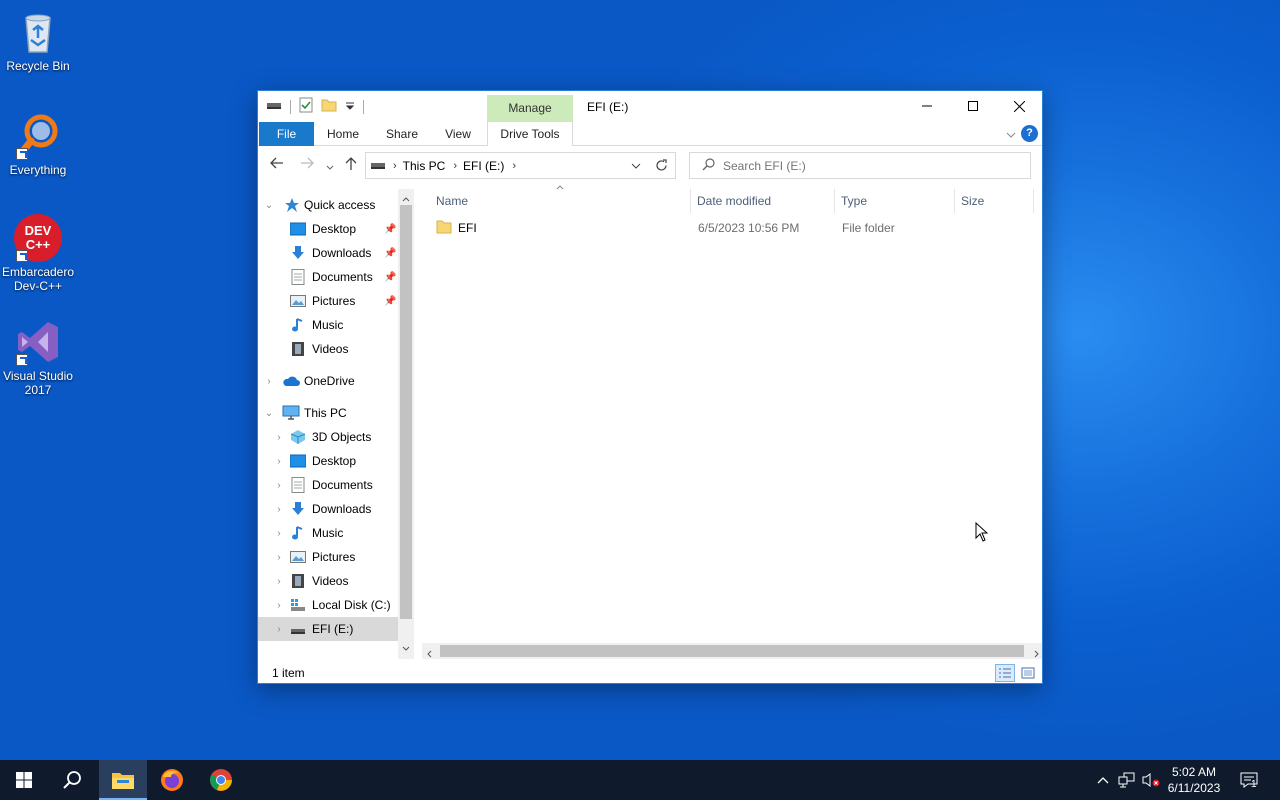  What do you see at coordinates (328, 533) in the screenshot?
I see `nav-pc-music: › Music` at bounding box center [328, 533].